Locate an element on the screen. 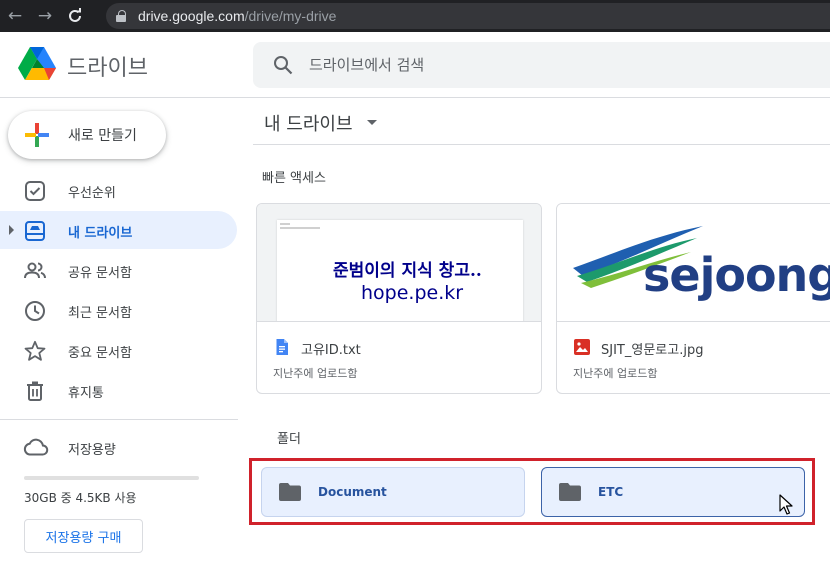 The width and height of the screenshot is (830, 561). preview-line-1: 준범이의 지식 창고.. is located at coordinates (407, 271).